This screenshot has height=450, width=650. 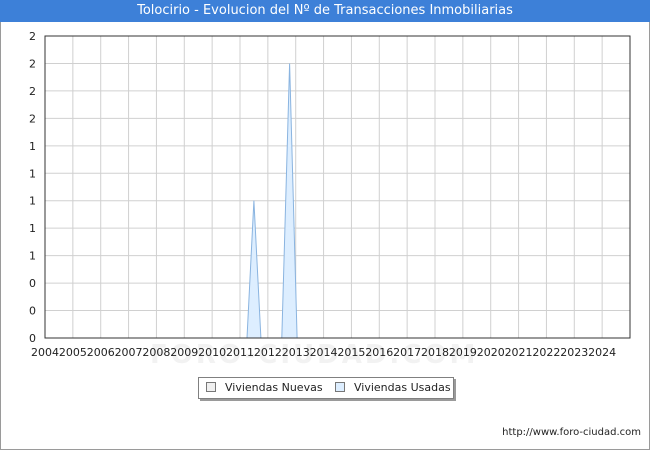 I want to click on x-tick-label: 2018, so click(x=435, y=352).